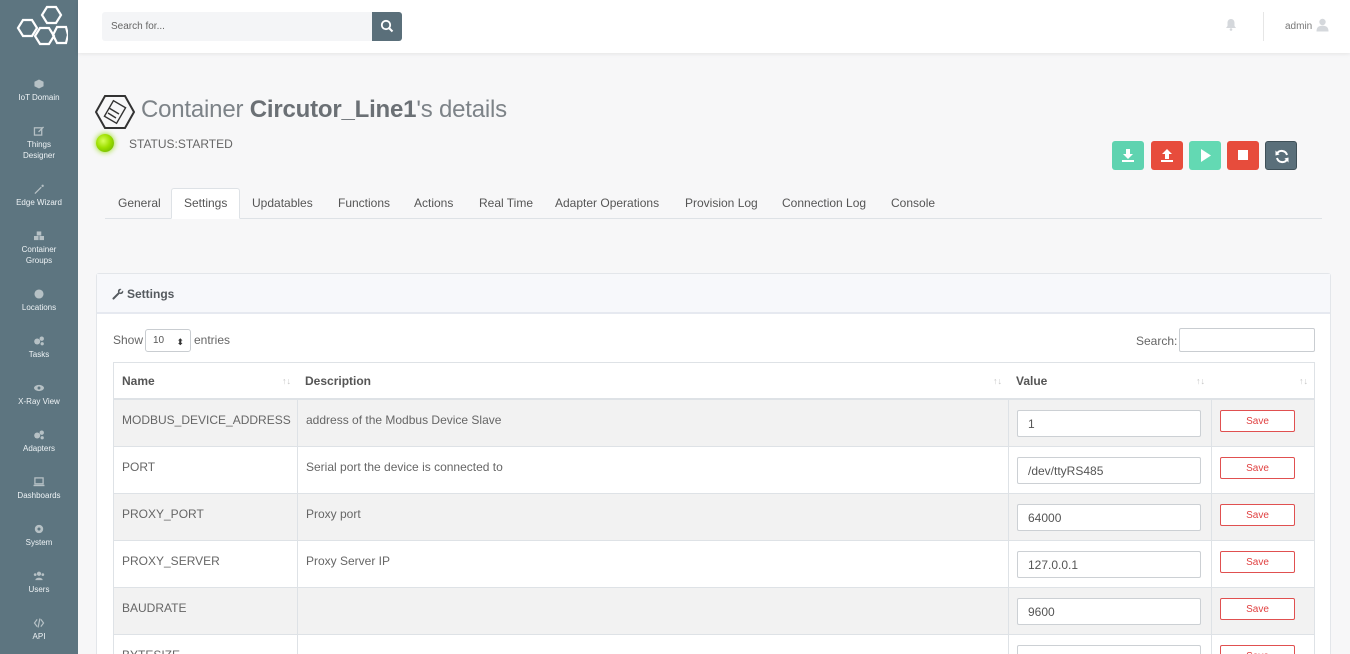 The height and width of the screenshot is (654, 1350). Describe the element at coordinates (1109, 381) in the screenshot. I see `column-header-value: Value ↑↓` at that location.